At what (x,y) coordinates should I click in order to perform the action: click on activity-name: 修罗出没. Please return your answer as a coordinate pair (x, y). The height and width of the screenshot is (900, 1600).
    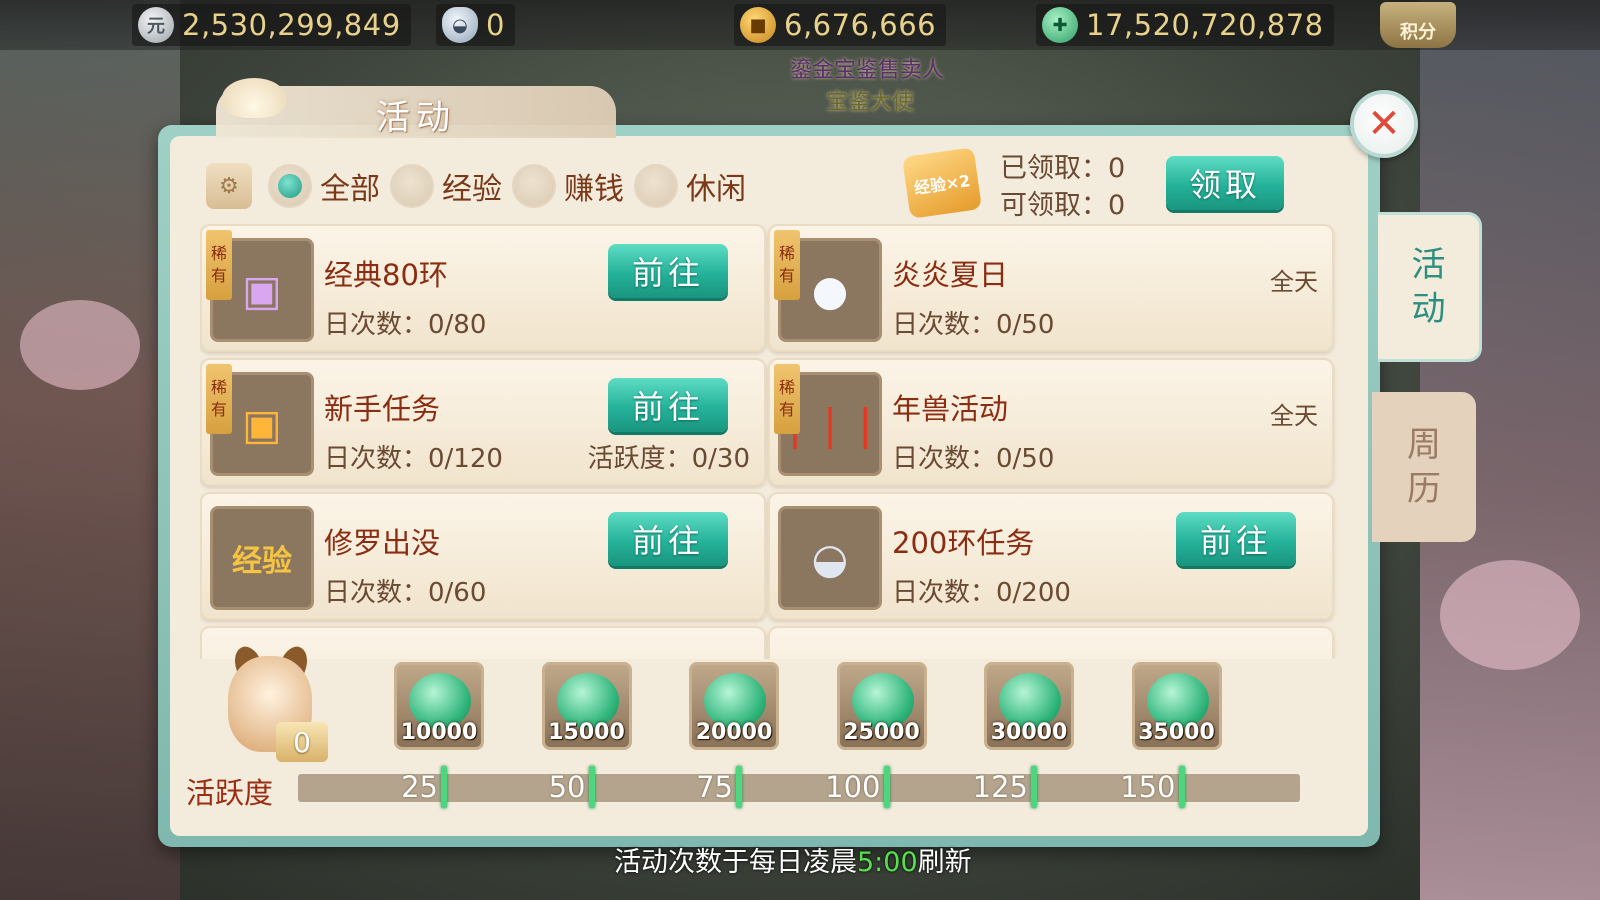
    Looking at the image, I should click on (382, 543).